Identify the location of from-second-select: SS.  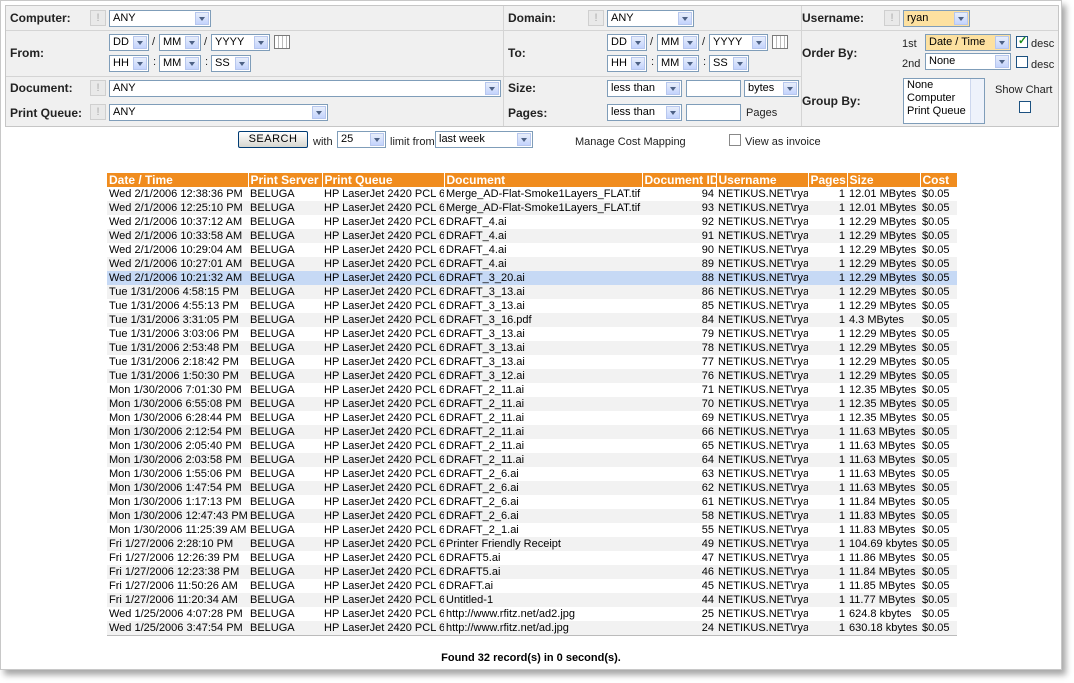
(231, 63).